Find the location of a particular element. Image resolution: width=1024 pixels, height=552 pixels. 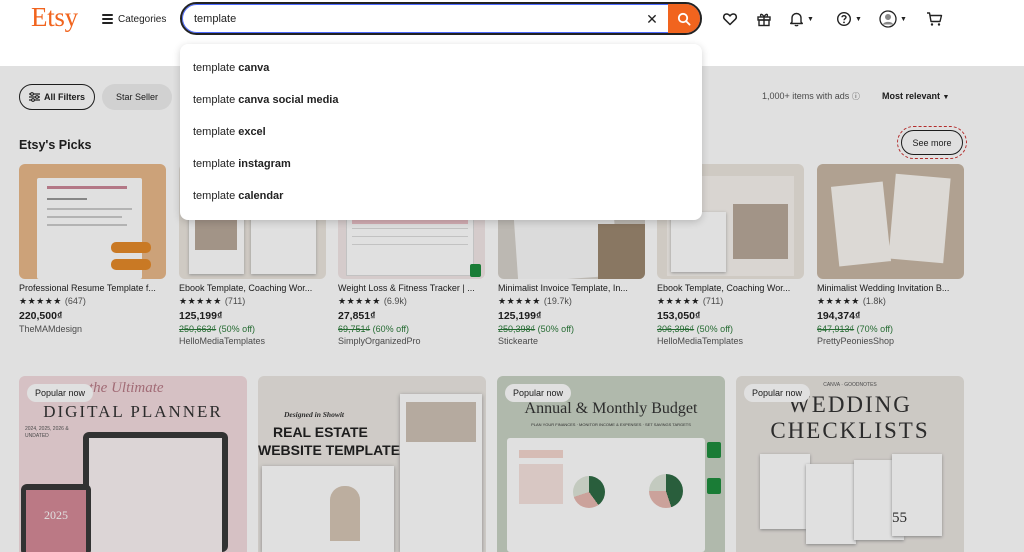

search-icon is located at coordinates (684, 19).